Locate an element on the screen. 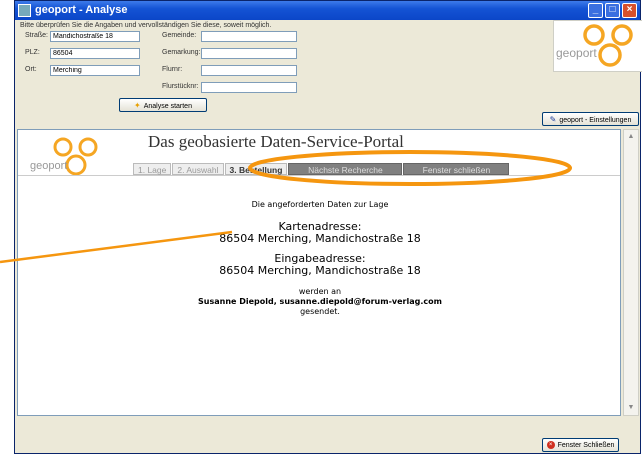 The image size is (642, 455). gemarkung-input is located at coordinates (249, 53).